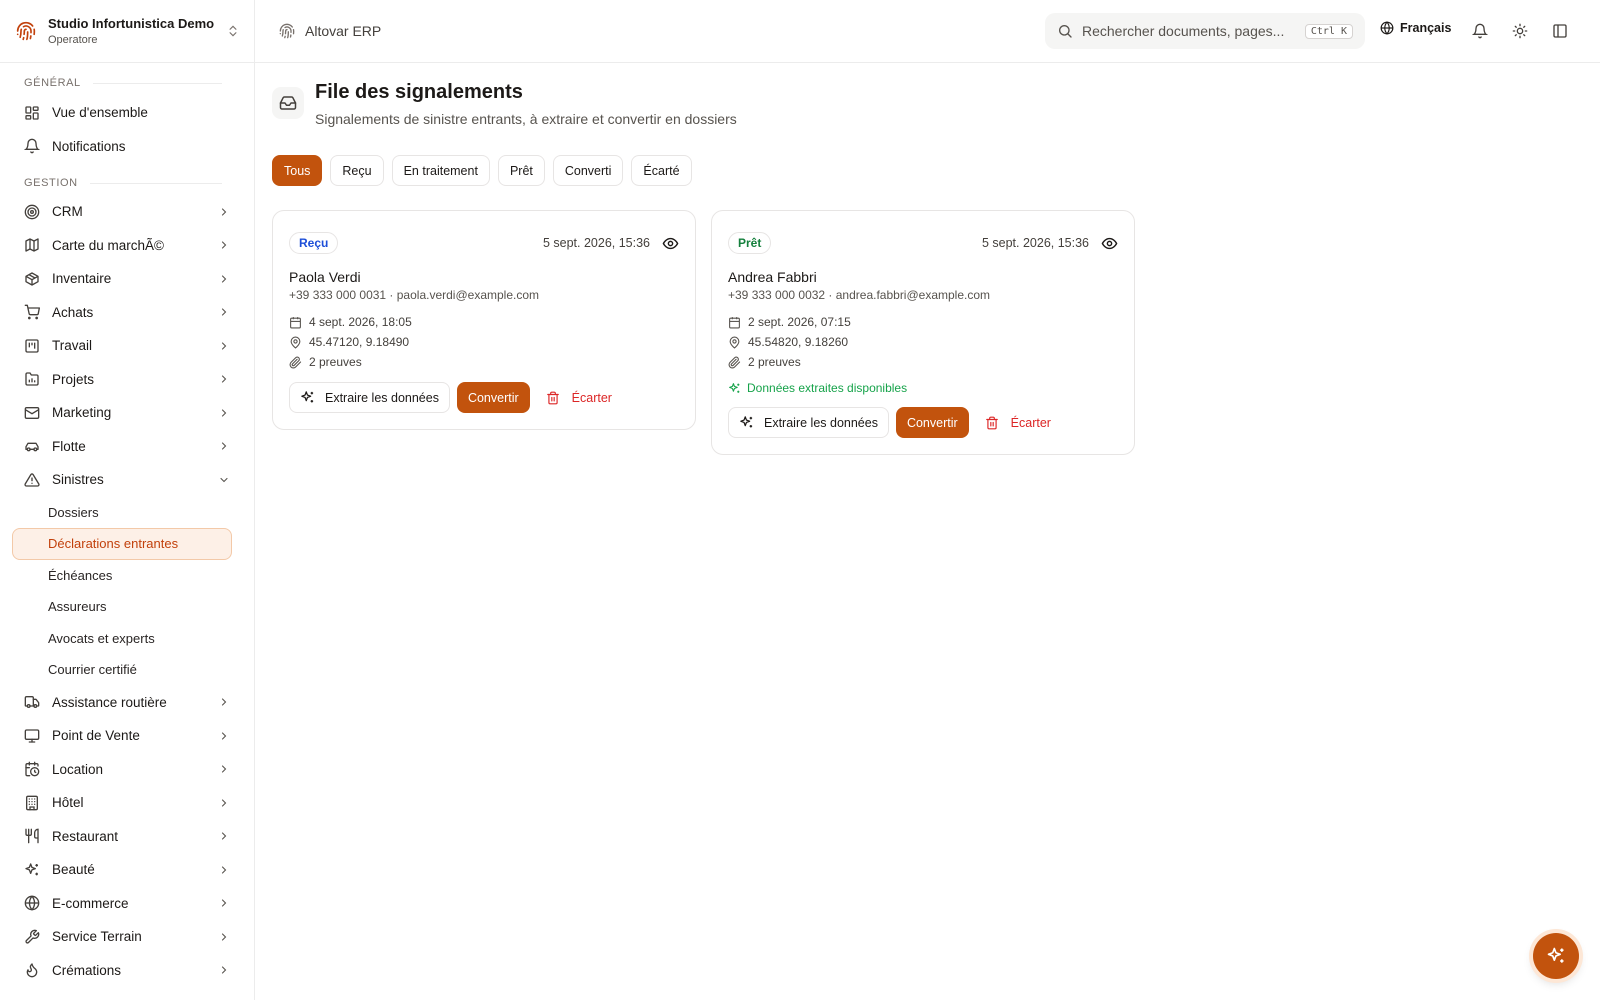  What do you see at coordinates (923, 322) in the screenshot?
I see `incident-date-row: 2 sept. 2026, 07:15` at bounding box center [923, 322].